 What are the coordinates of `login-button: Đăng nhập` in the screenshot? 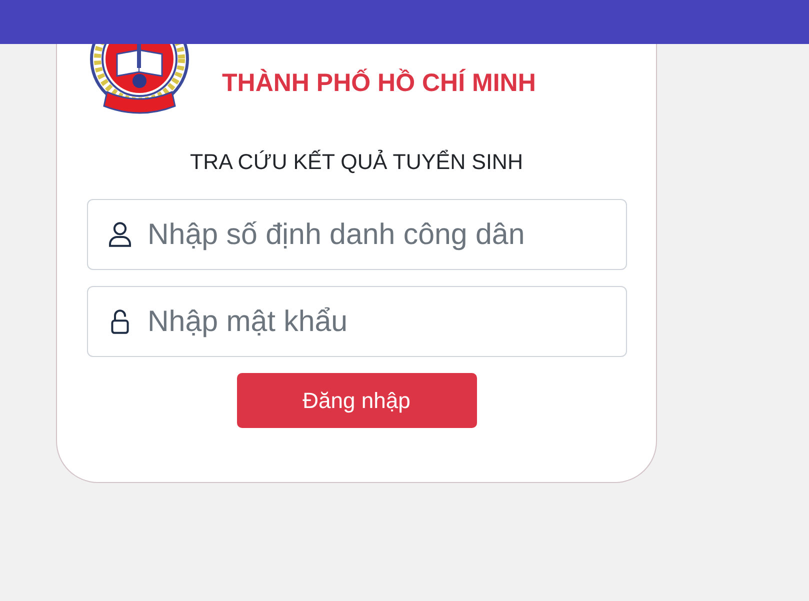 It's located at (356, 400).